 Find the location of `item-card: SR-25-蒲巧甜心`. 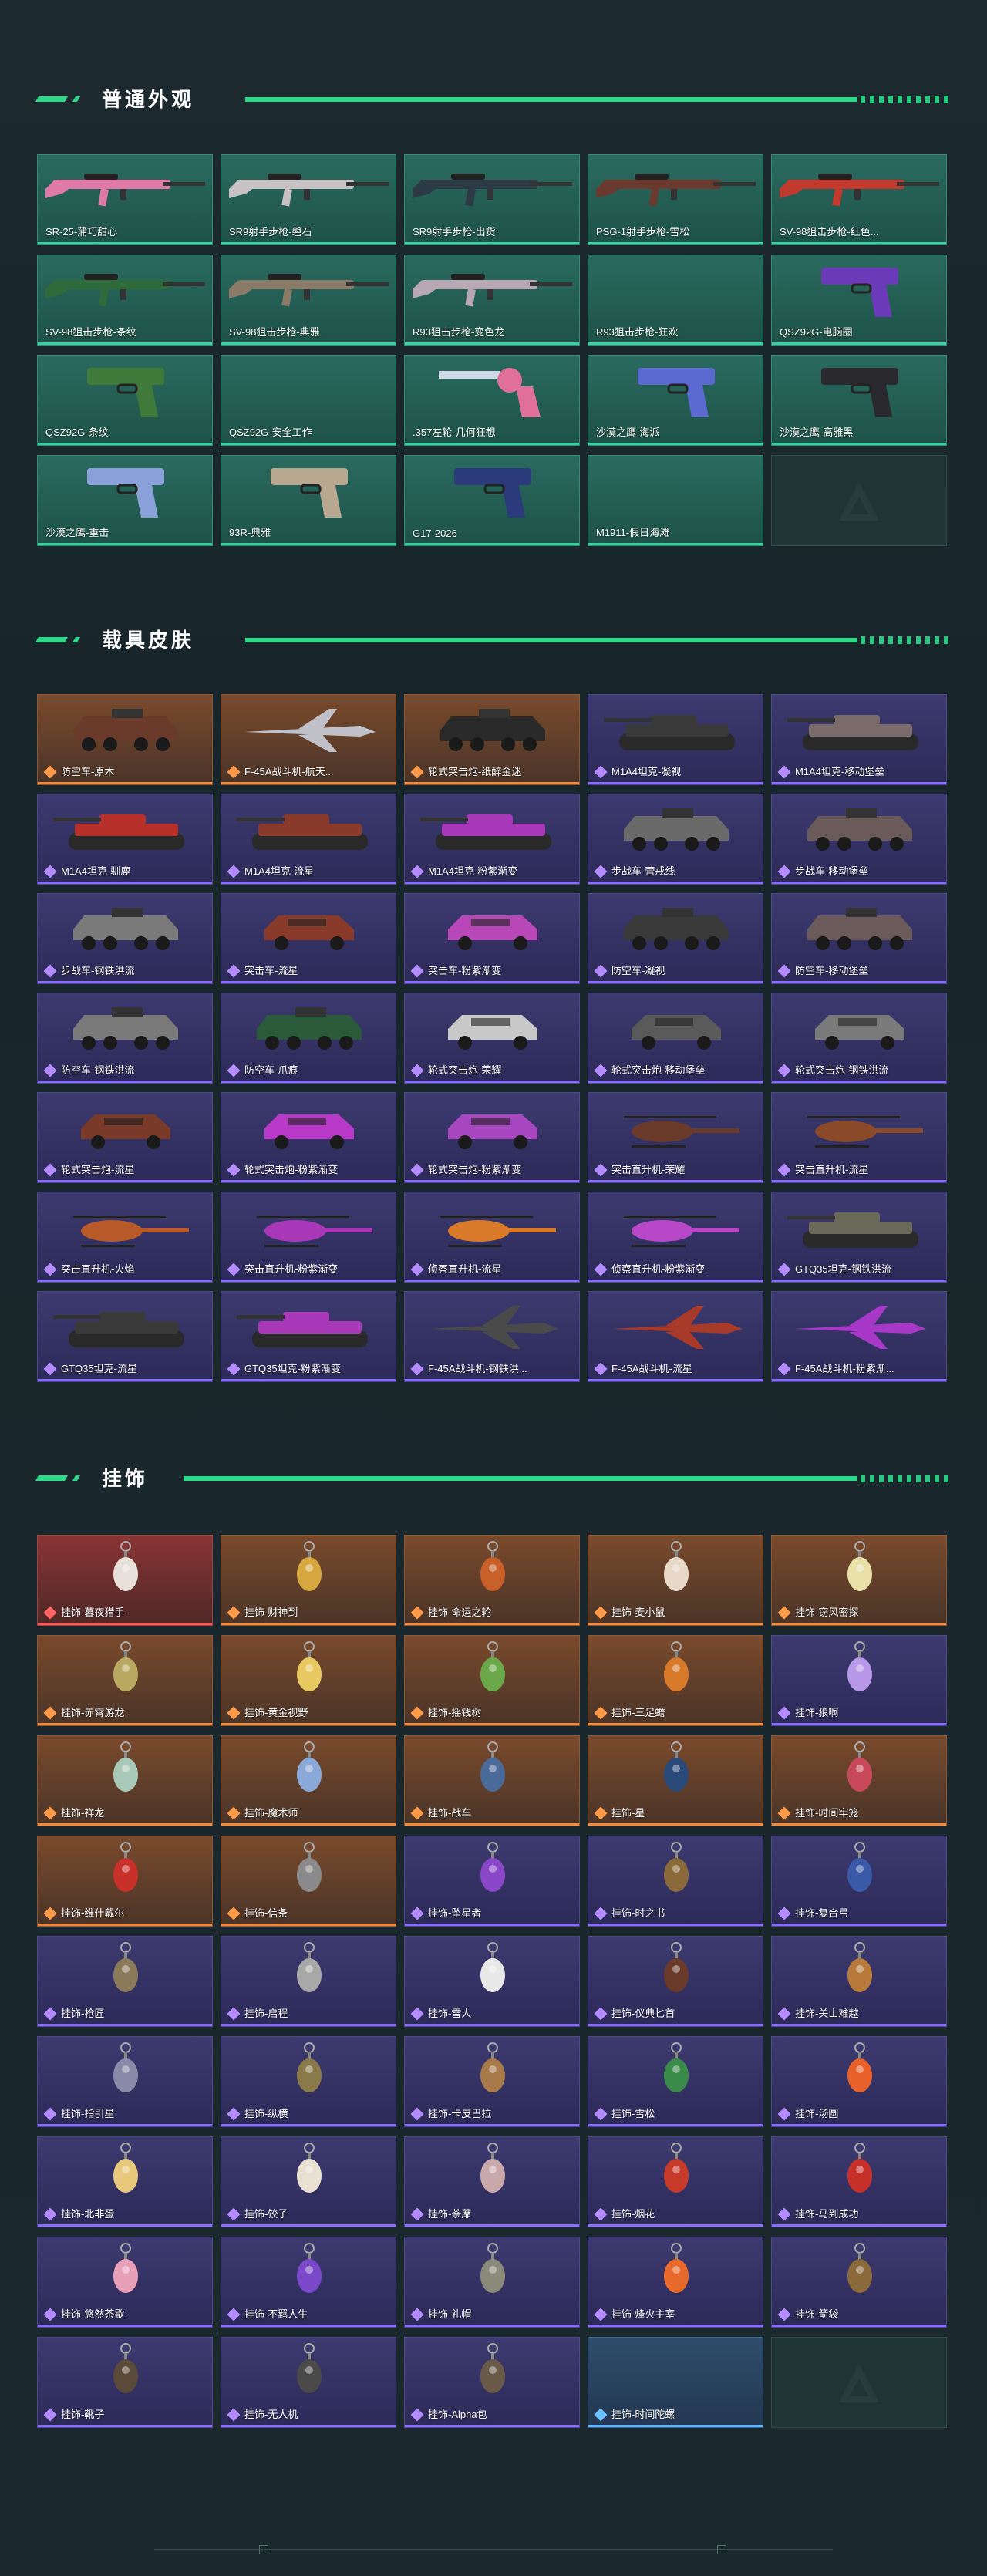

item-card: SR-25-蒲巧甜心 is located at coordinates (125, 199).